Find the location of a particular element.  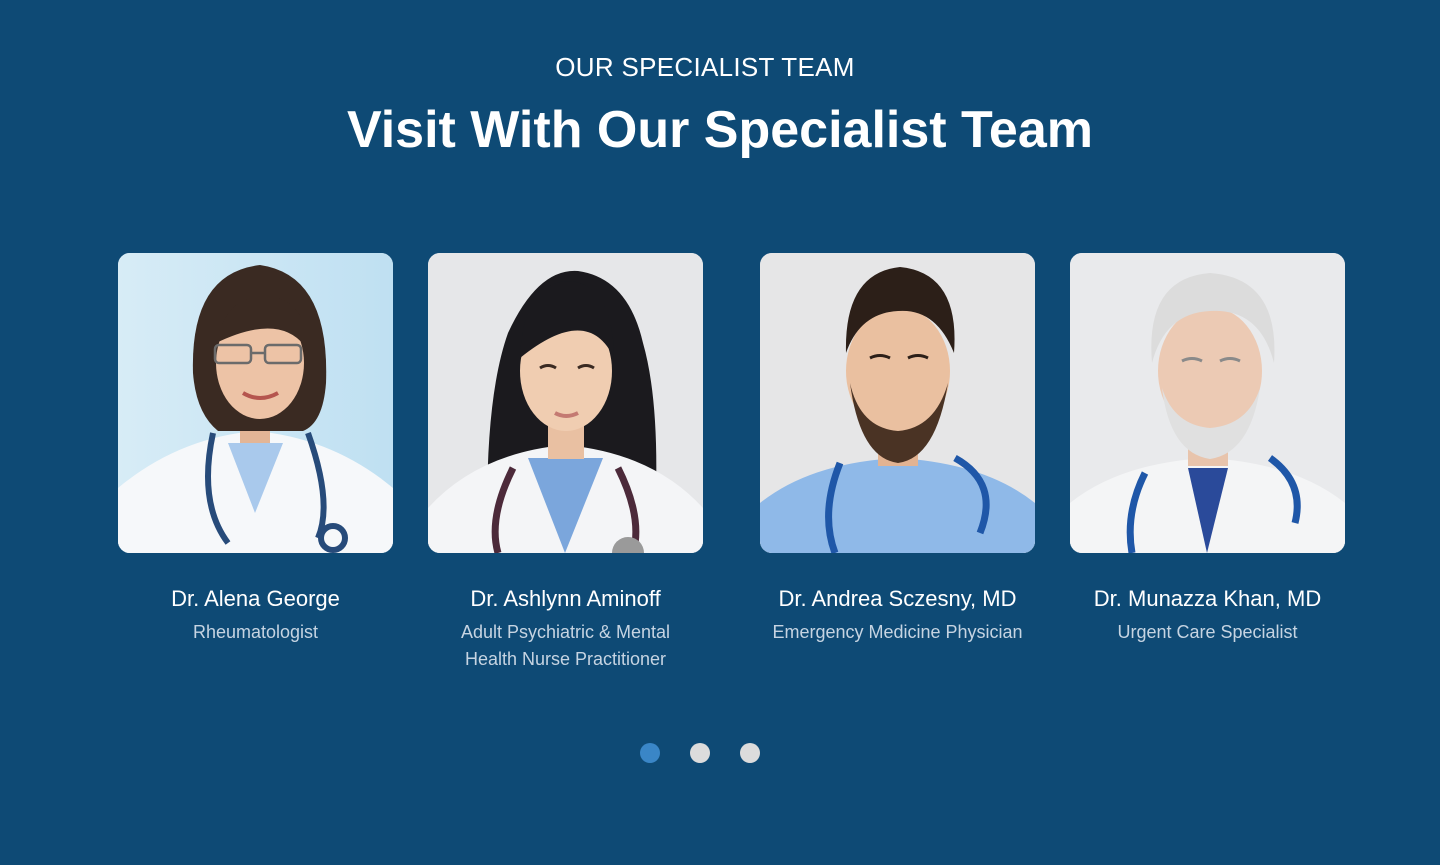

doctor-role: Urgent Care Specialist is located at coordinates (1207, 632).